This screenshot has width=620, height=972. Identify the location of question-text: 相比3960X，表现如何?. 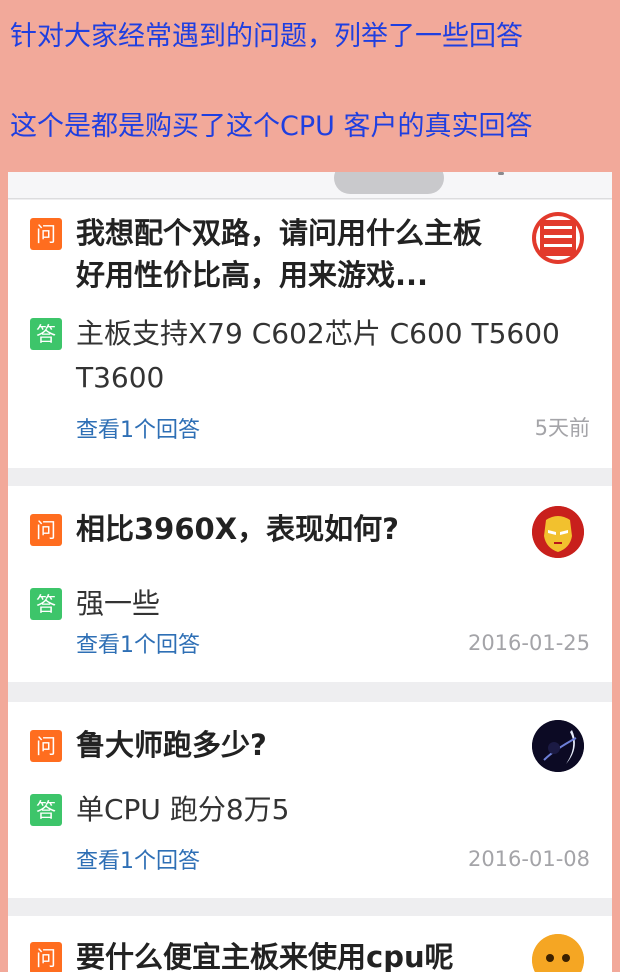
(291, 529).